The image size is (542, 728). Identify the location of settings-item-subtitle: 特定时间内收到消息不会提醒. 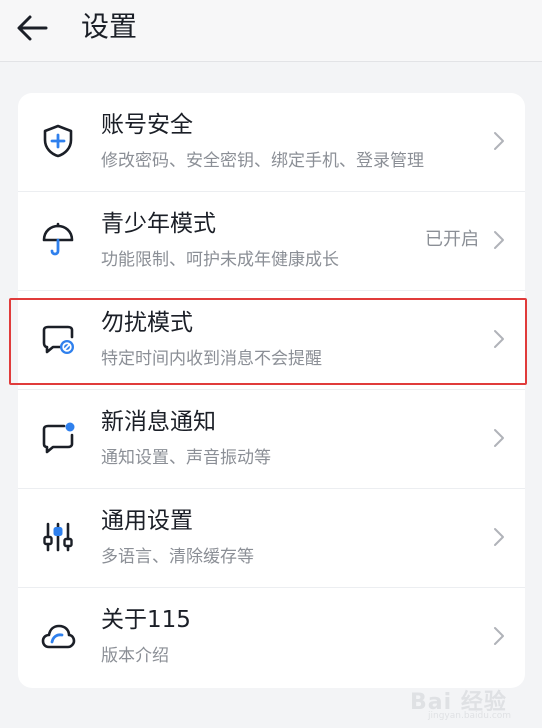
(211, 359).